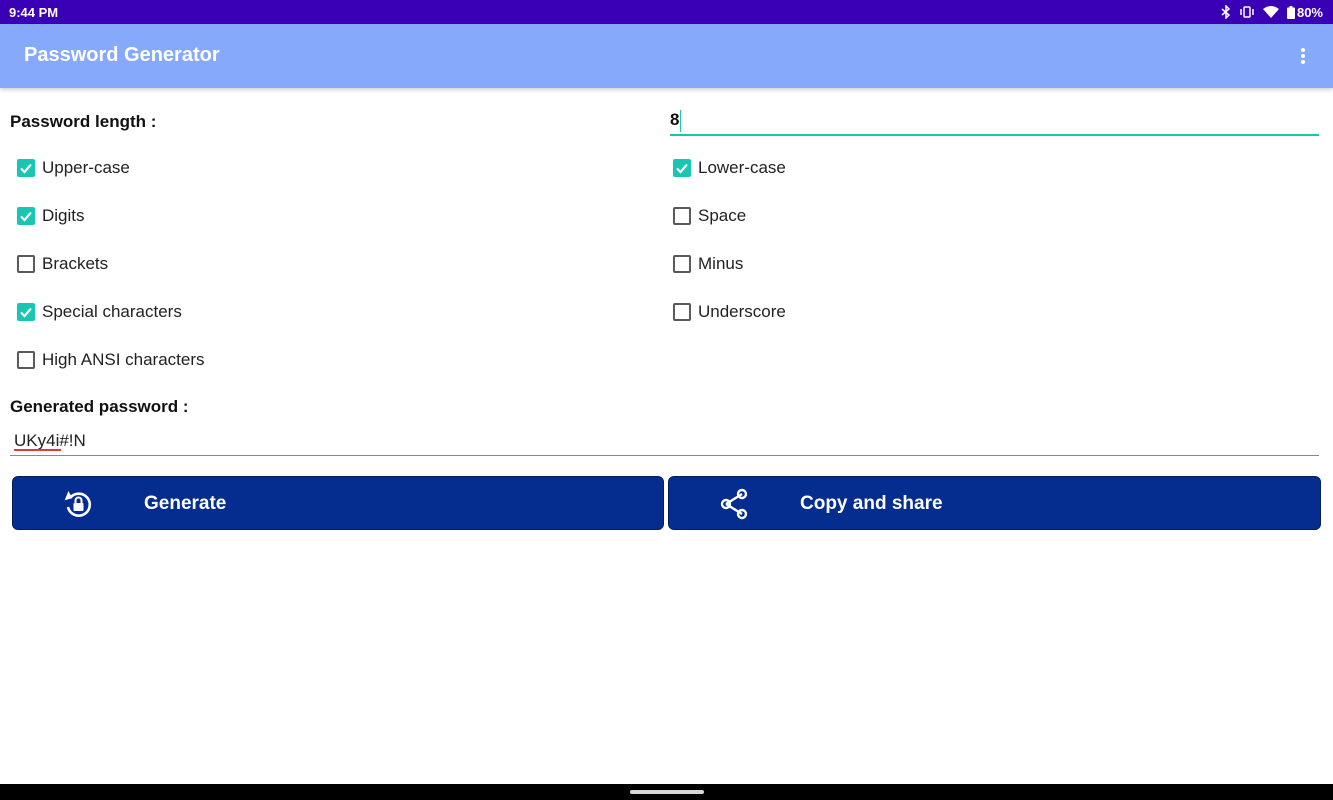 The height and width of the screenshot is (800, 1333). What do you see at coordinates (666, 12) in the screenshot?
I see `status-bar: 9:44 PM 80%` at bounding box center [666, 12].